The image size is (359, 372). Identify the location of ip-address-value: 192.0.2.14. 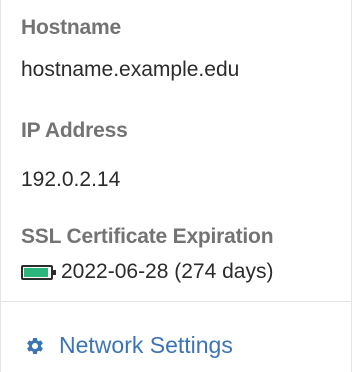
(71, 179).